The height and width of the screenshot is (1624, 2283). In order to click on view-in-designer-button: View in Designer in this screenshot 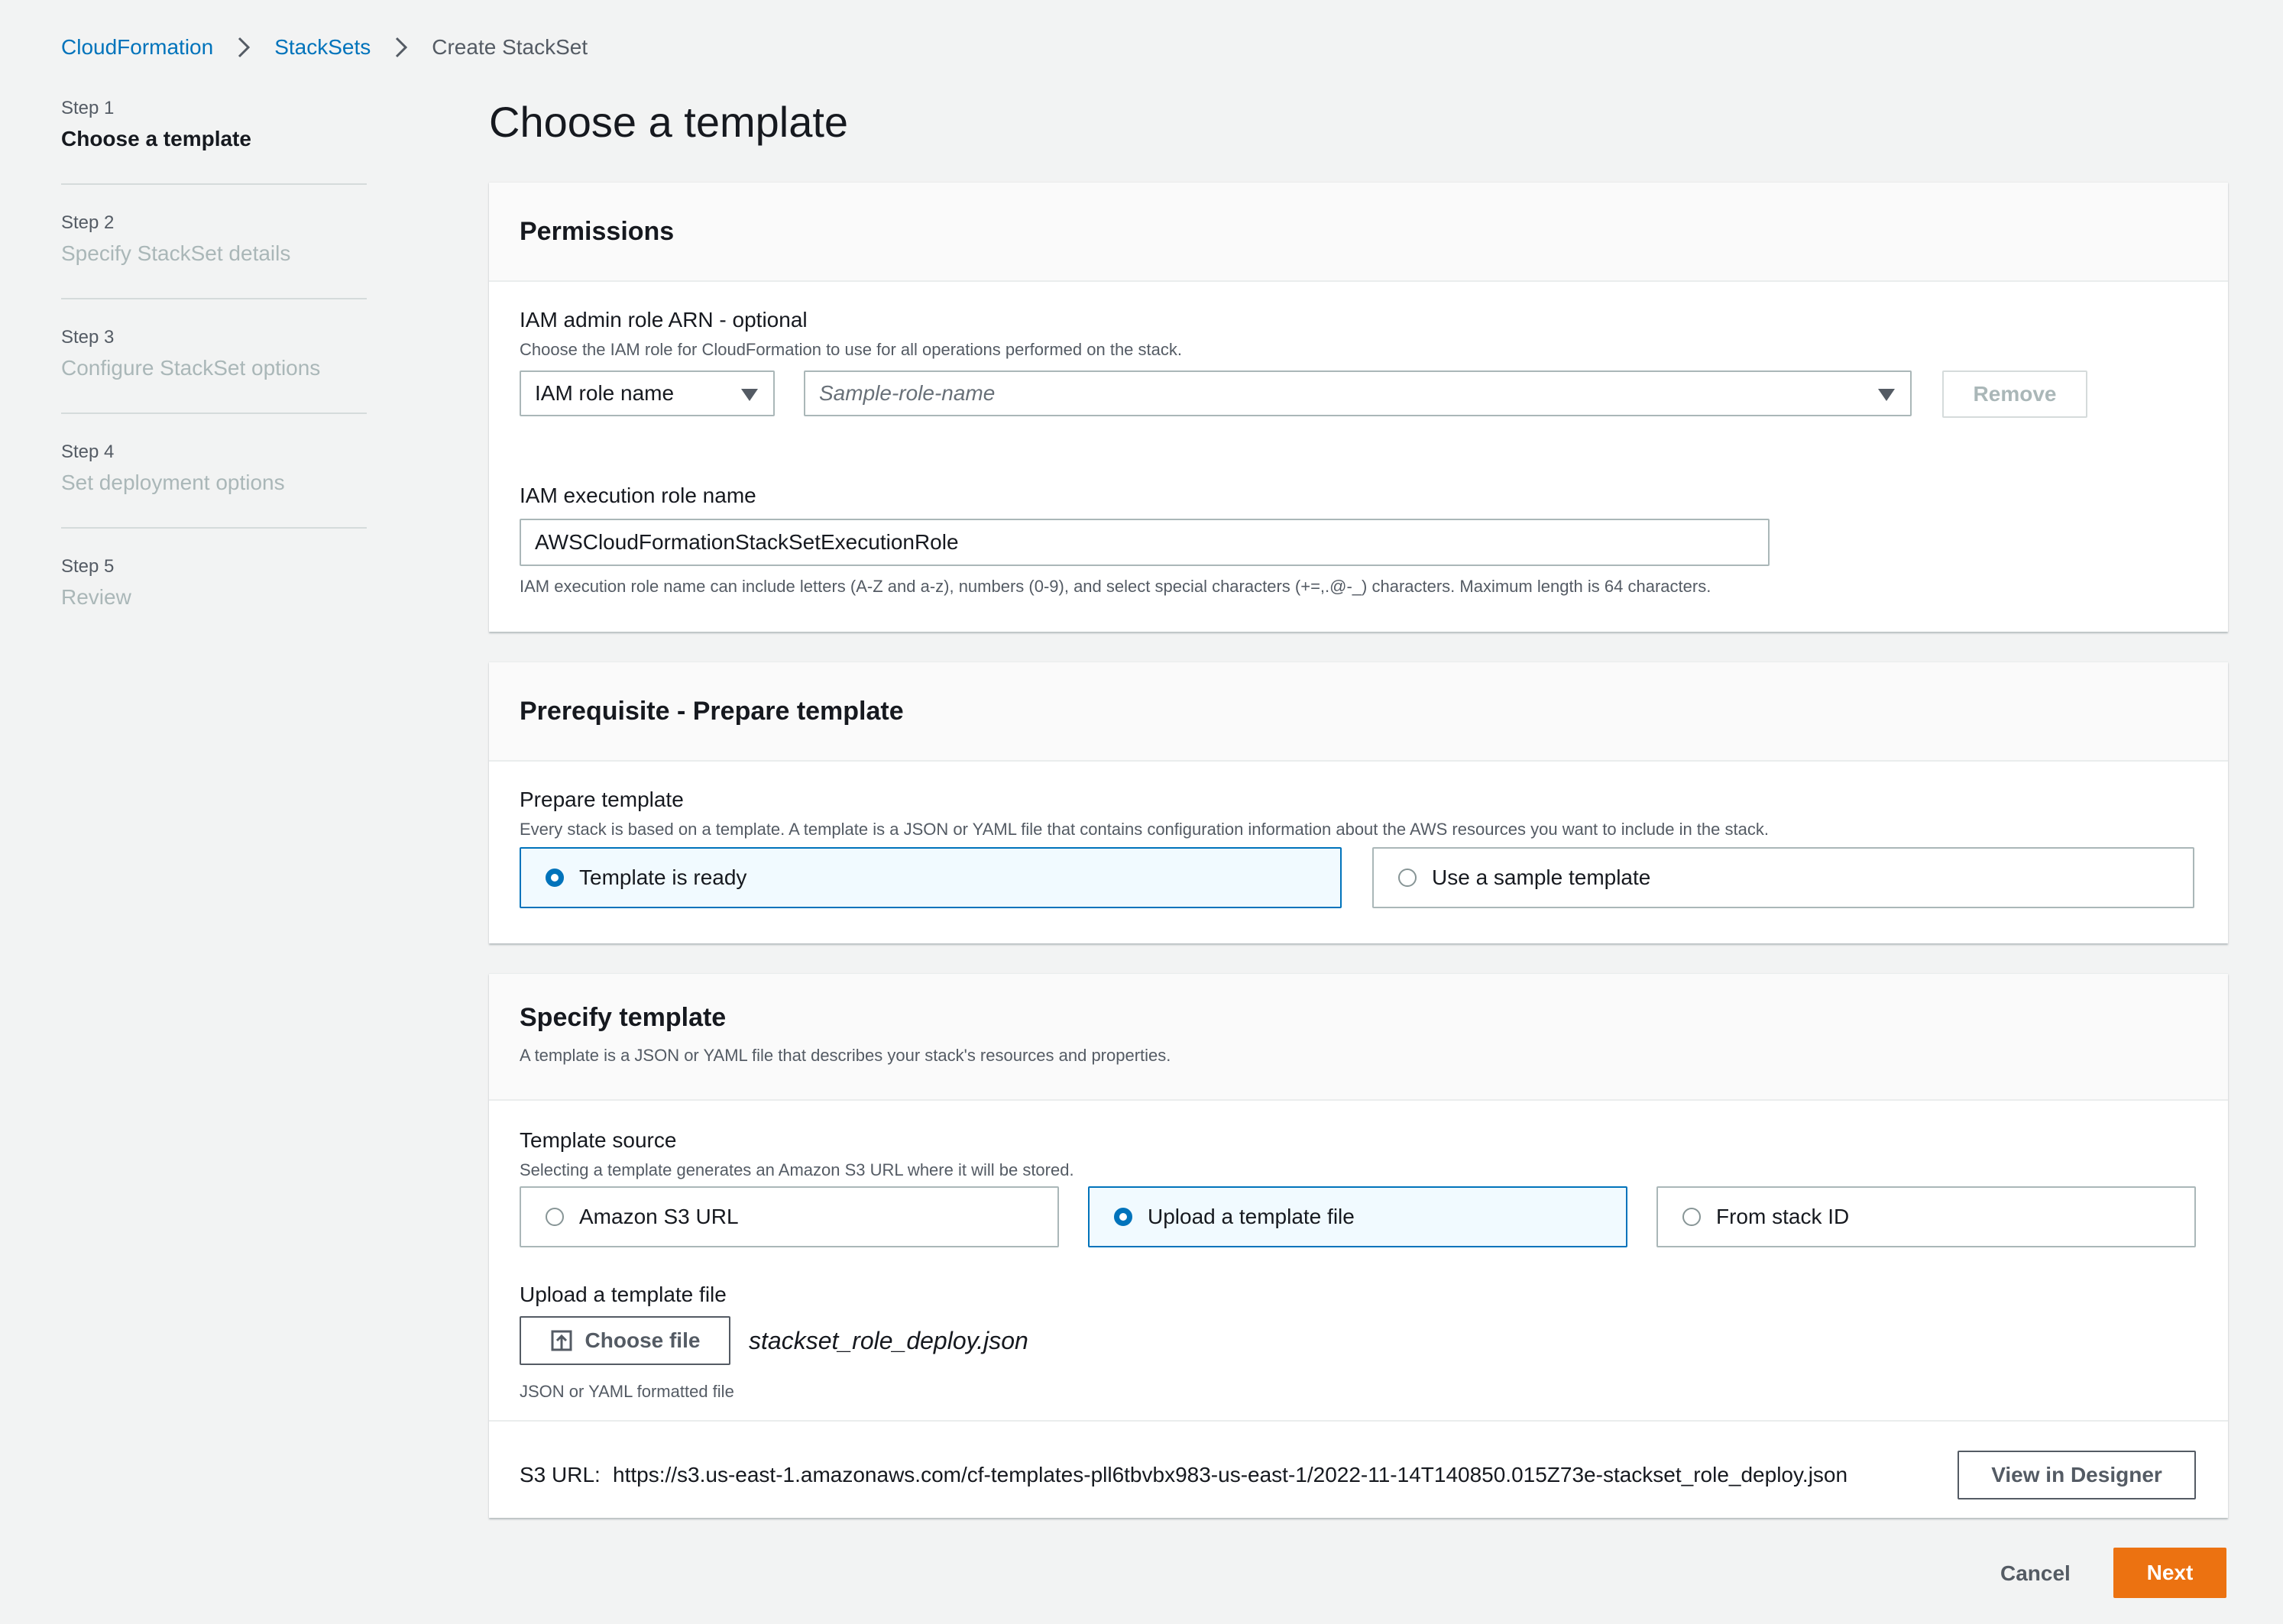, I will do `click(2077, 1475)`.